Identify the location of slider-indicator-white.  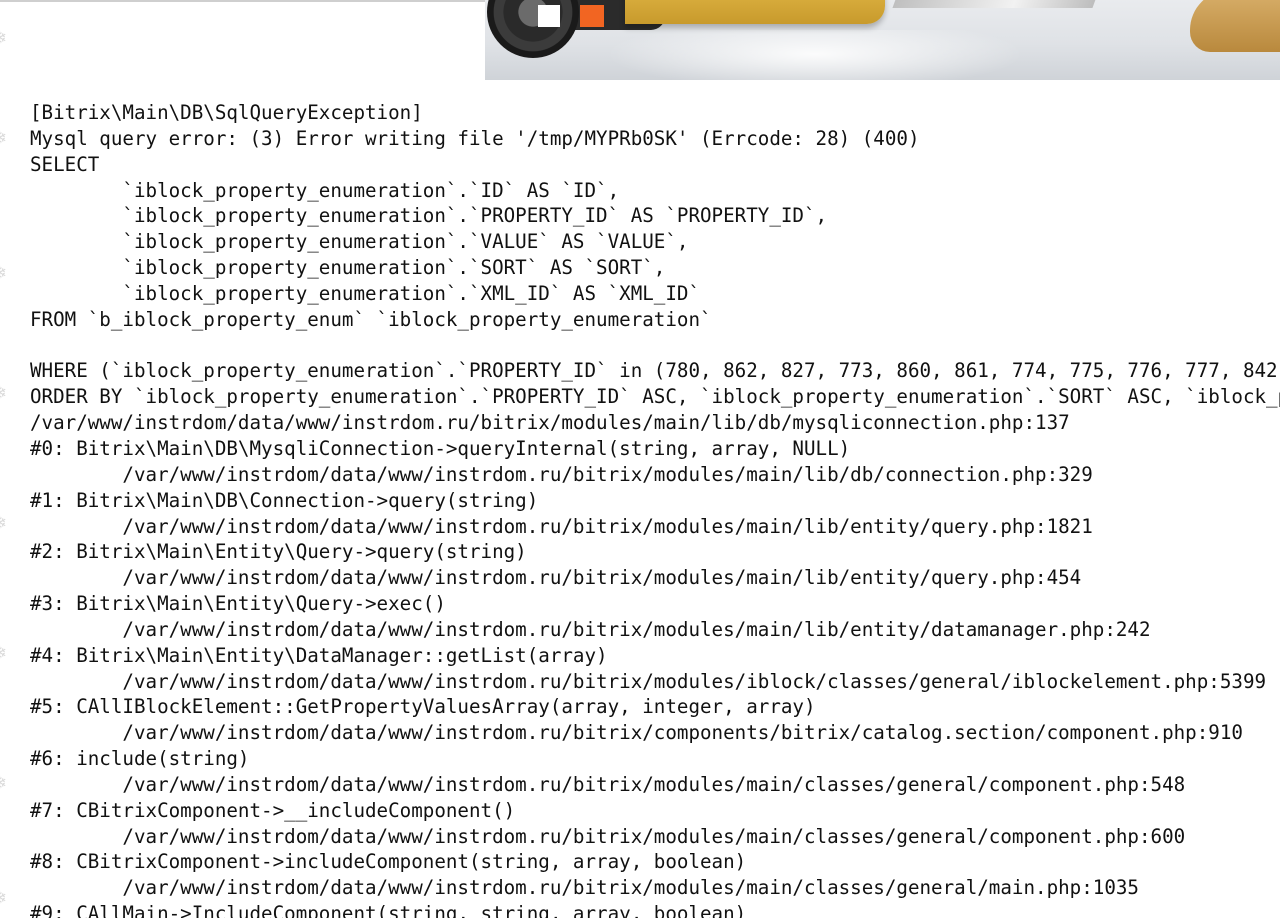
(549, 16).